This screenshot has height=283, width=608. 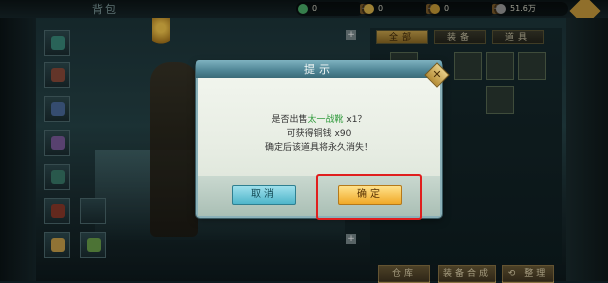 What do you see at coordinates (318, 148) in the screenshot?
I see `warning-text: 确定后该道具将永久消失！` at bounding box center [318, 148].